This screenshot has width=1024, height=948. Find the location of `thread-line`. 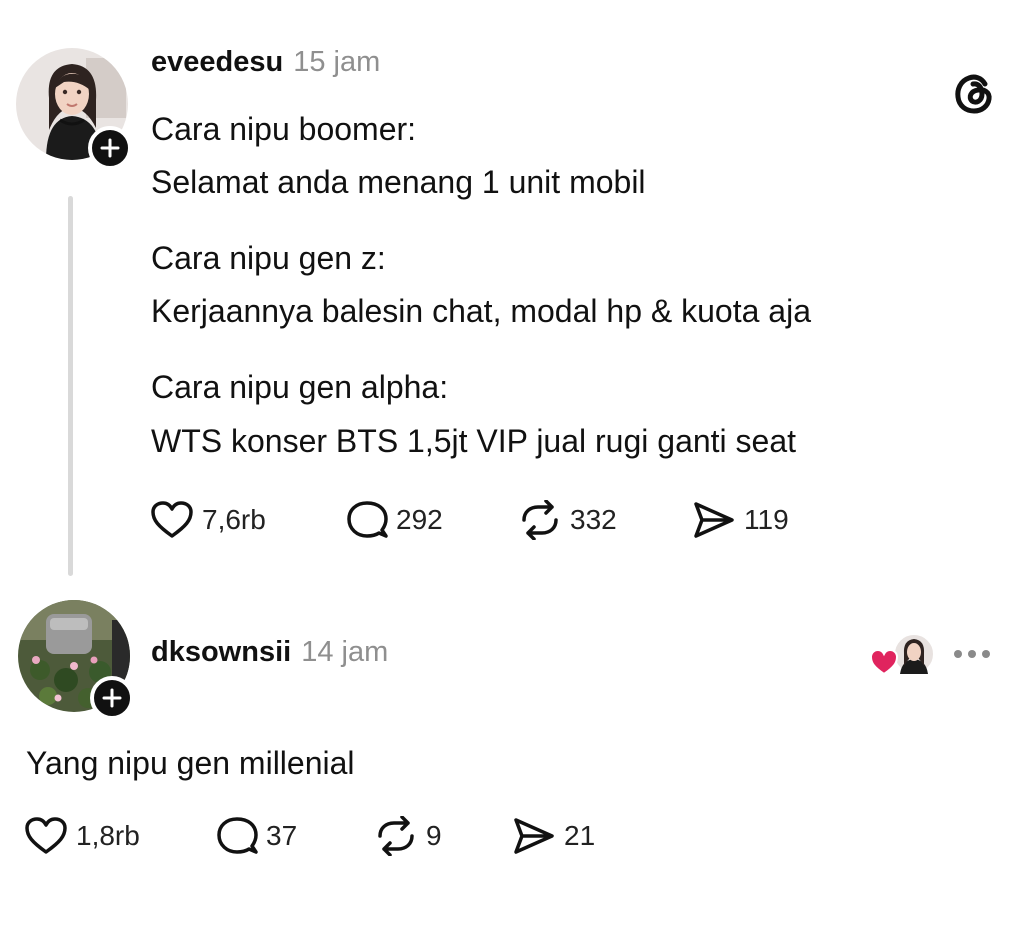

thread-line is located at coordinates (70, 386).